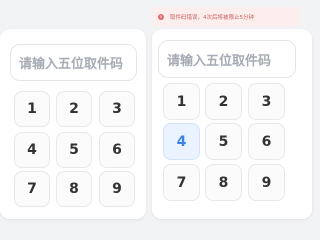  I want to click on error-toast-text: 取件码错误，4次后将被限止5分钟, so click(212, 17).